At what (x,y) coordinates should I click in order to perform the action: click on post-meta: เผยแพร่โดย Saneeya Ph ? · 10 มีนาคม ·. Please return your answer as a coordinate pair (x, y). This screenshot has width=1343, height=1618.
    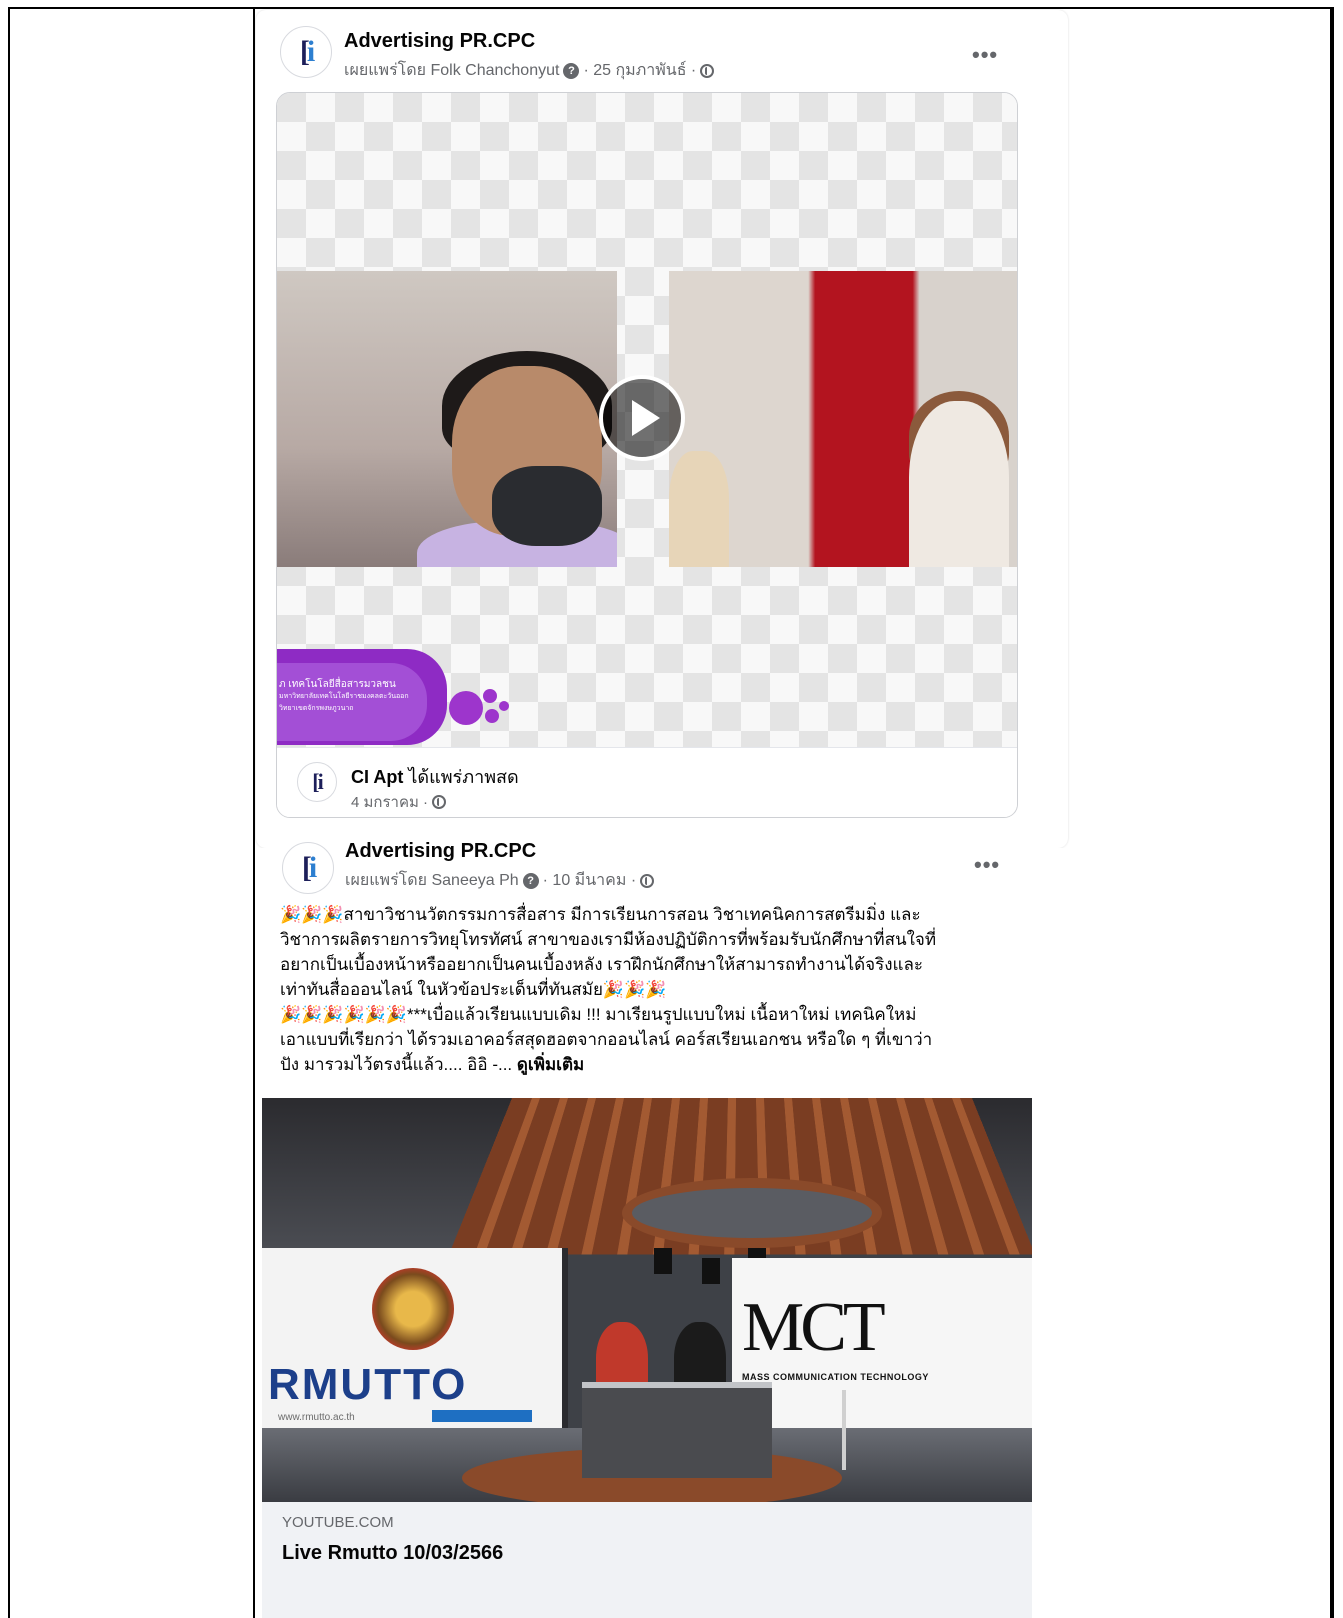
    Looking at the image, I should click on (500, 880).